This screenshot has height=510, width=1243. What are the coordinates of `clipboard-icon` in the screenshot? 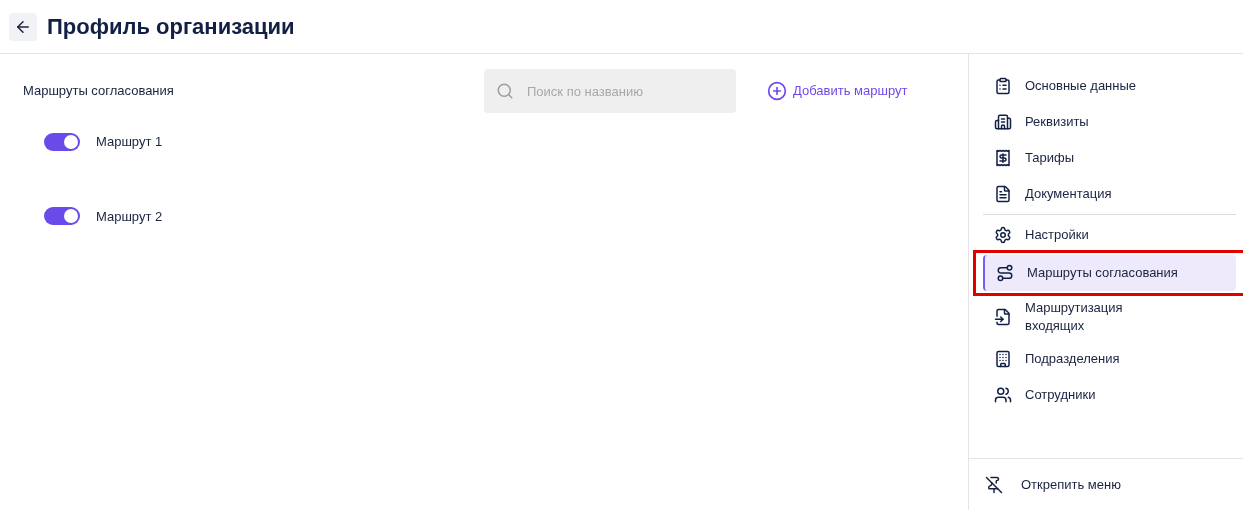 It's located at (1003, 86).